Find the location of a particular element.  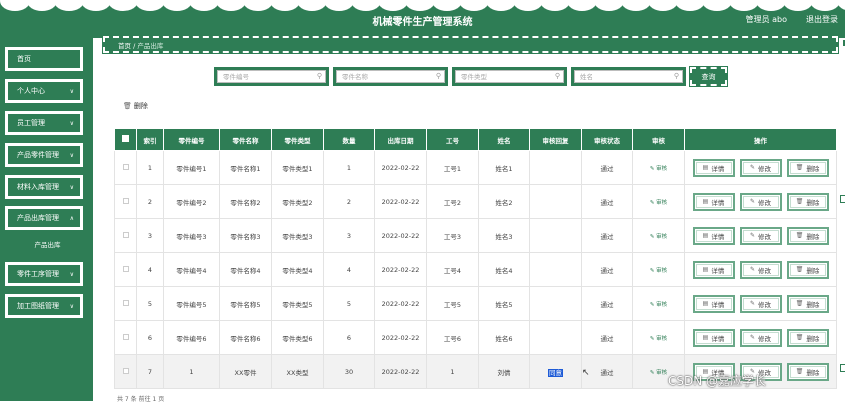

select-all-header is located at coordinates (125, 139).